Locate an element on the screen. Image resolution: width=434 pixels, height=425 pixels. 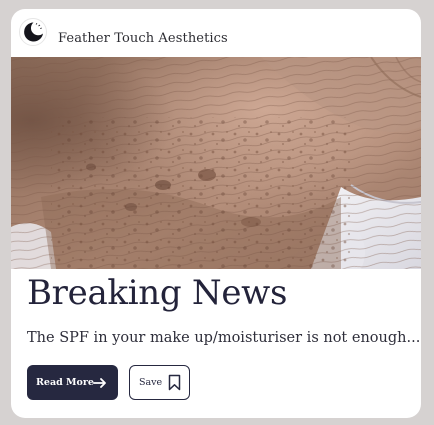
read-more-button: Read More is located at coordinates (72, 382).